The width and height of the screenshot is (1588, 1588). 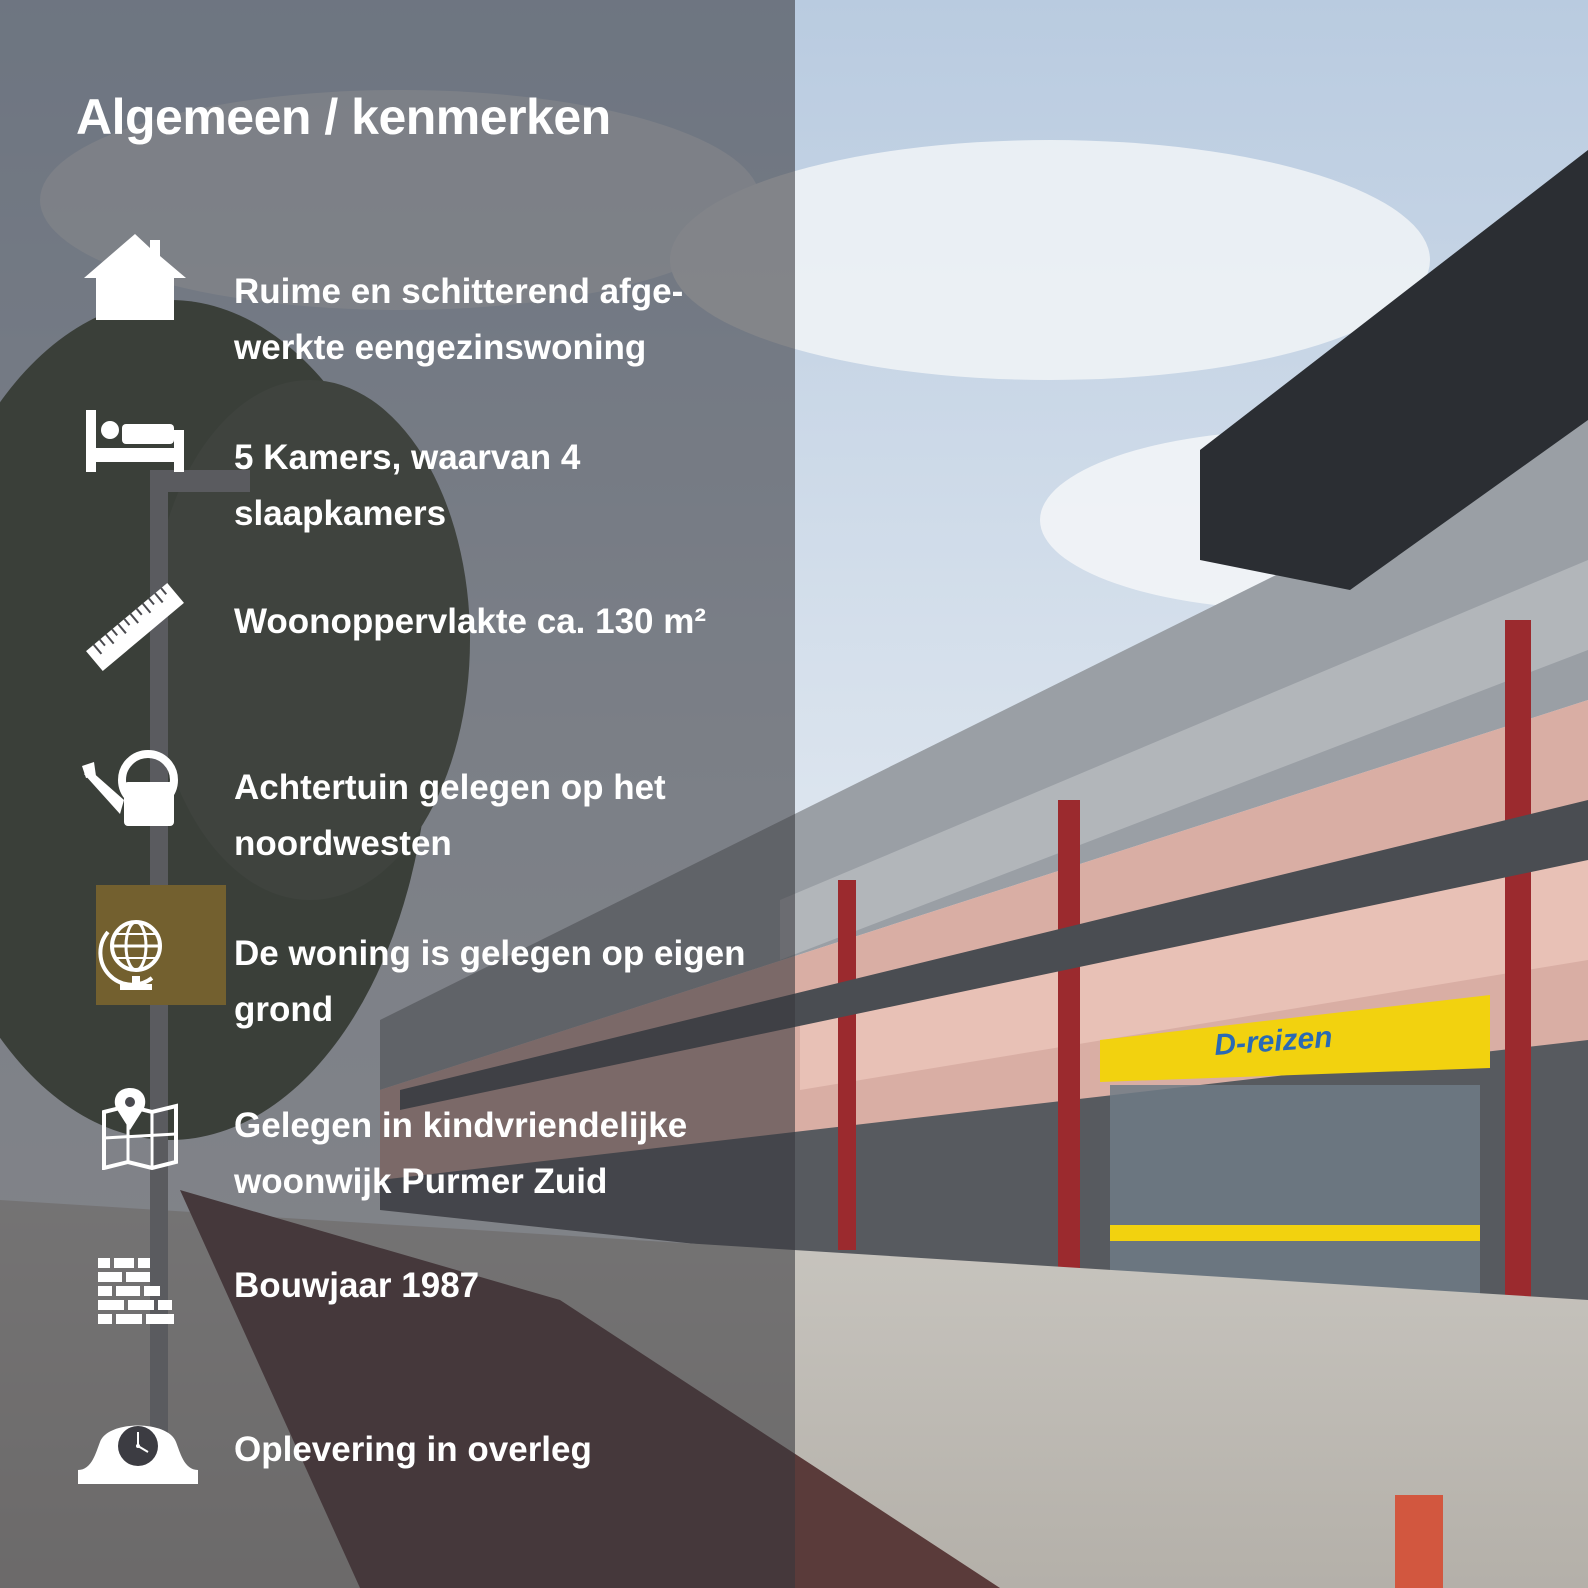 I want to click on house-icon, so click(x=135, y=277).